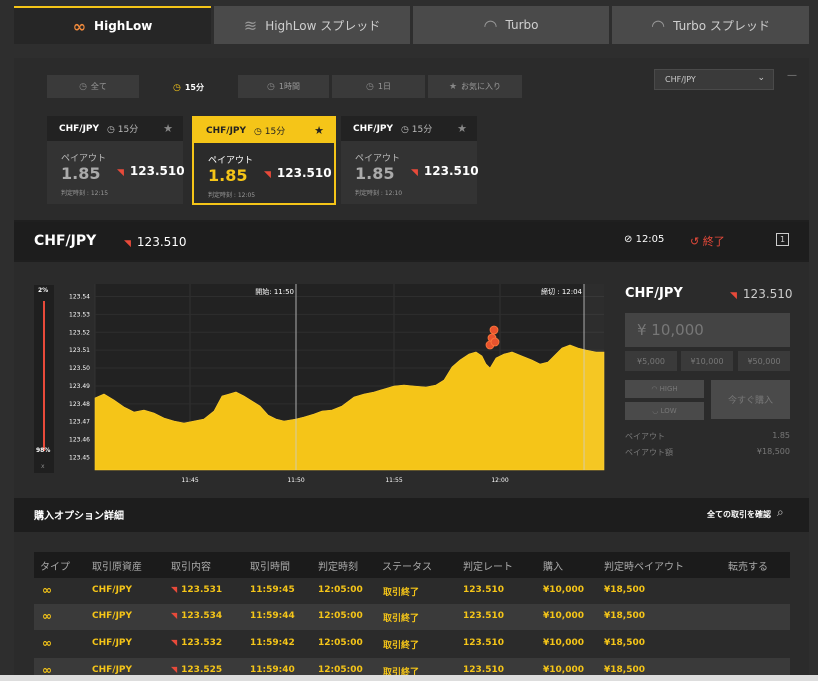 This screenshot has height=681, width=818. What do you see at coordinates (654, 293) in the screenshot?
I see `trade-pair: CHF/JPY` at bounding box center [654, 293].